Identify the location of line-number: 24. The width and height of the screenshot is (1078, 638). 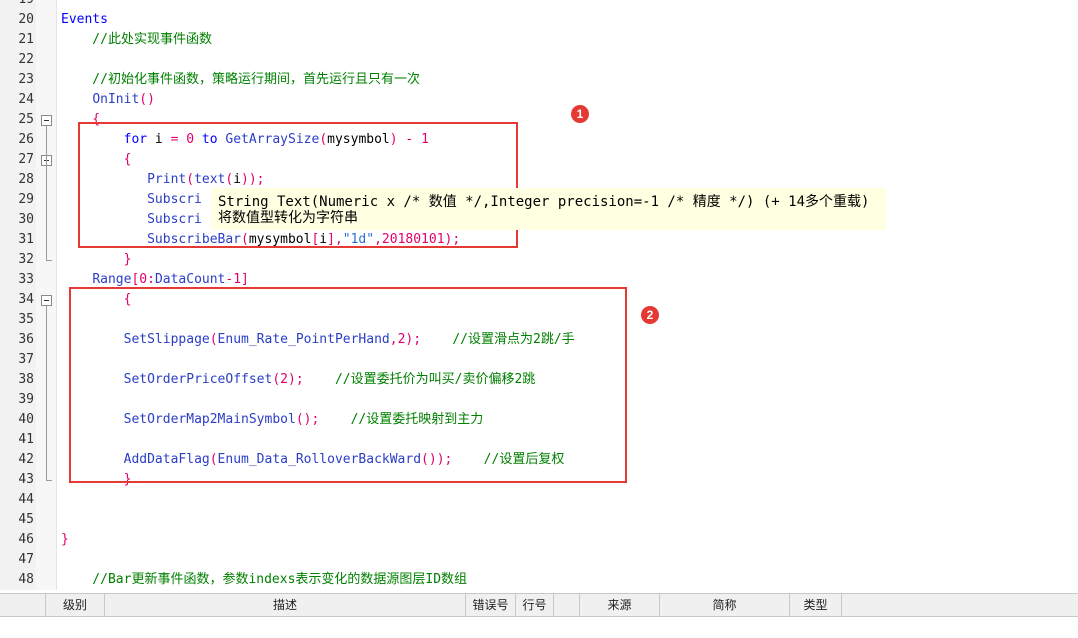
(26, 99).